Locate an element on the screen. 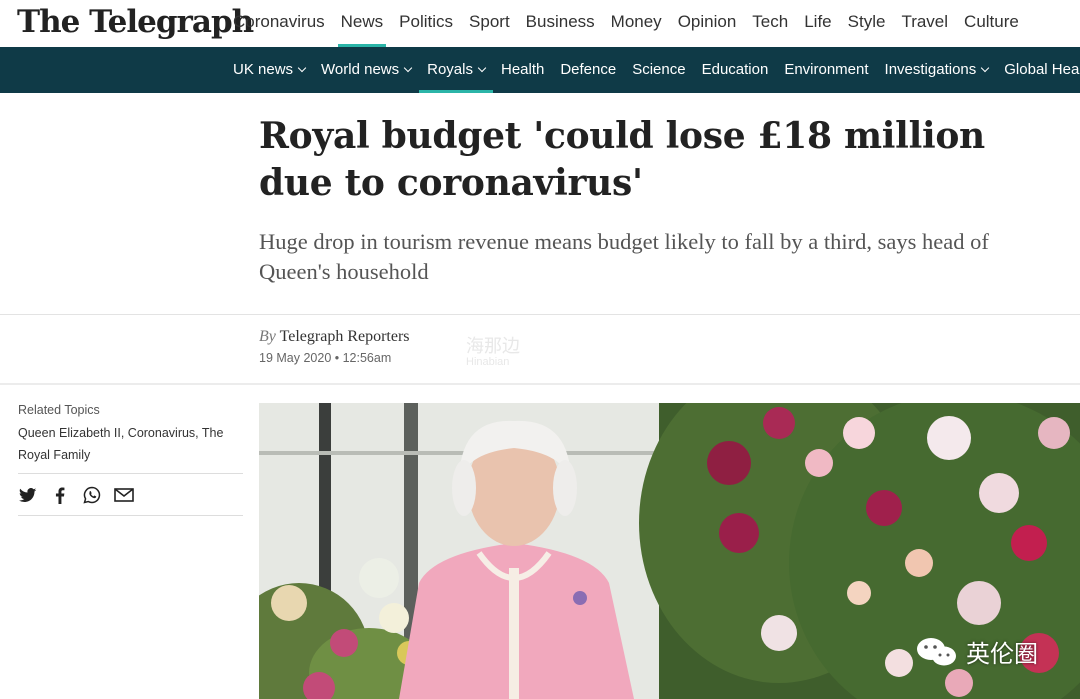 This screenshot has width=1080, height=699. subnav-royals: Royals is located at coordinates (456, 70).